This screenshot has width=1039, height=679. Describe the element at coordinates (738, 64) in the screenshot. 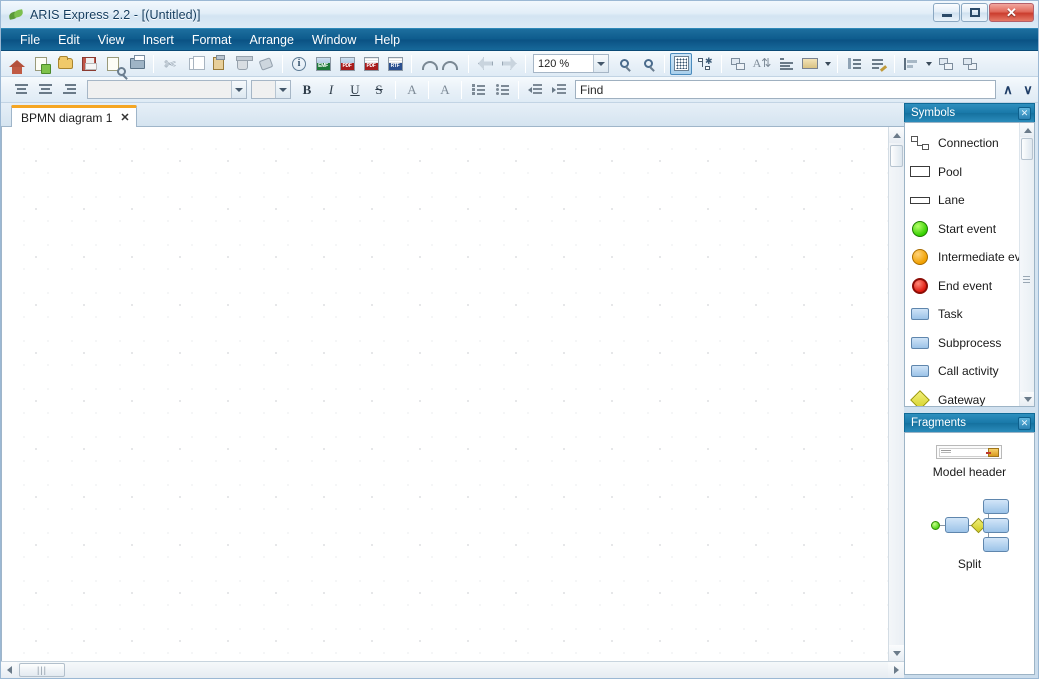

I see `group-objects-button` at that location.